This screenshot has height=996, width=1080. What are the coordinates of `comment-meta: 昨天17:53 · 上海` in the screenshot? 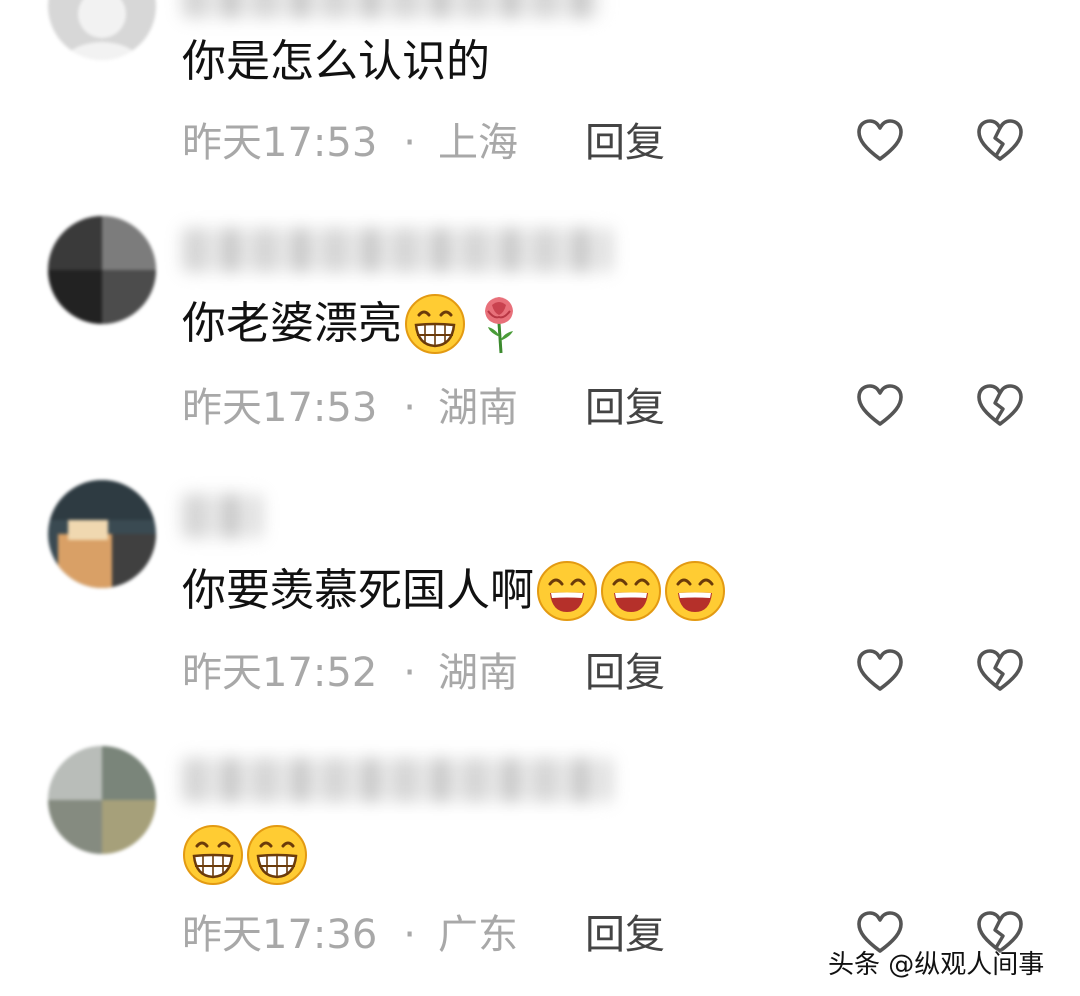 It's located at (350, 143).